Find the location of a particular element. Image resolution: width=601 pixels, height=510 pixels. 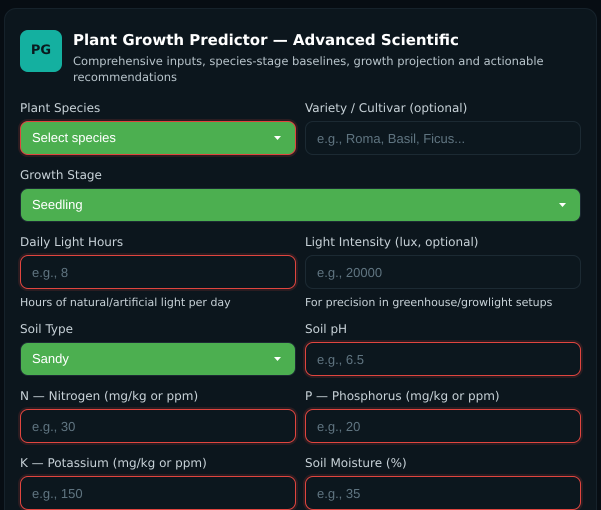

page-subtitle: Comprehensive inputs, species-stage baselines, growth projection and actionable recommendations is located at coordinates (309, 69).